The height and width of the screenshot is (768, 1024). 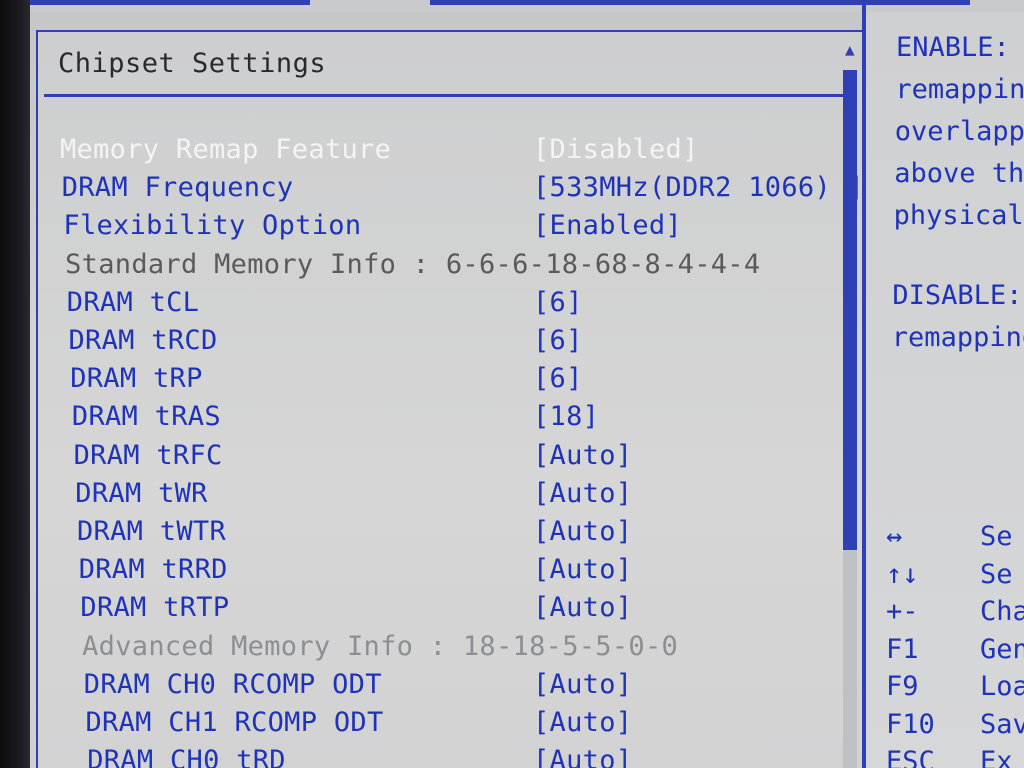 I want to click on header-divider, so click(x=445, y=95).